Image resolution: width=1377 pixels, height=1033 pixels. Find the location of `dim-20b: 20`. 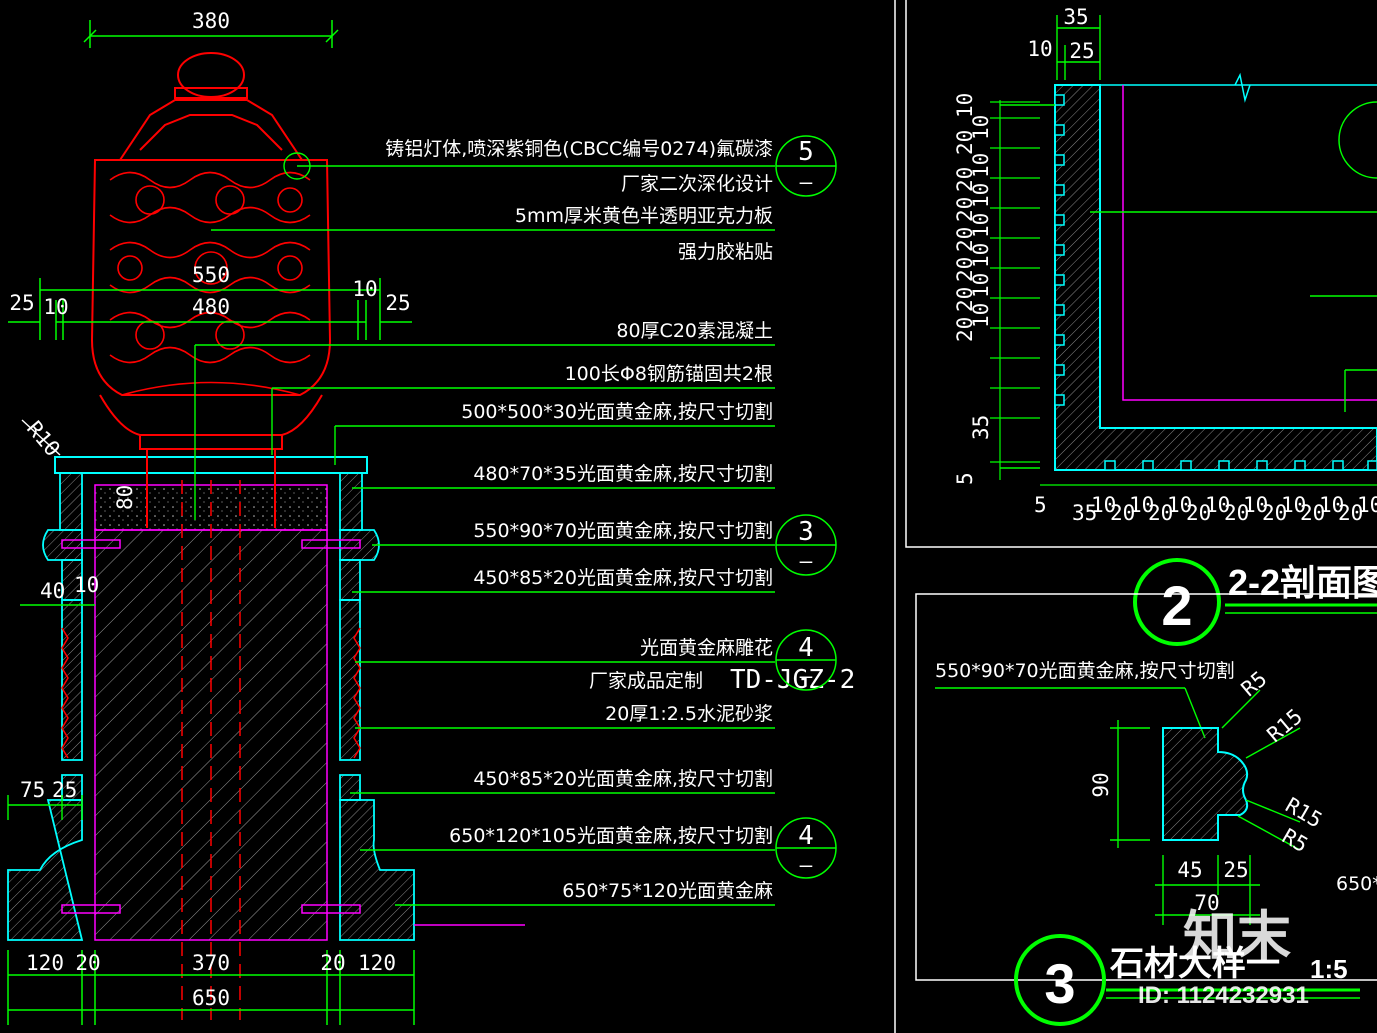

dim-20b: 20 is located at coordinates (332, 963).